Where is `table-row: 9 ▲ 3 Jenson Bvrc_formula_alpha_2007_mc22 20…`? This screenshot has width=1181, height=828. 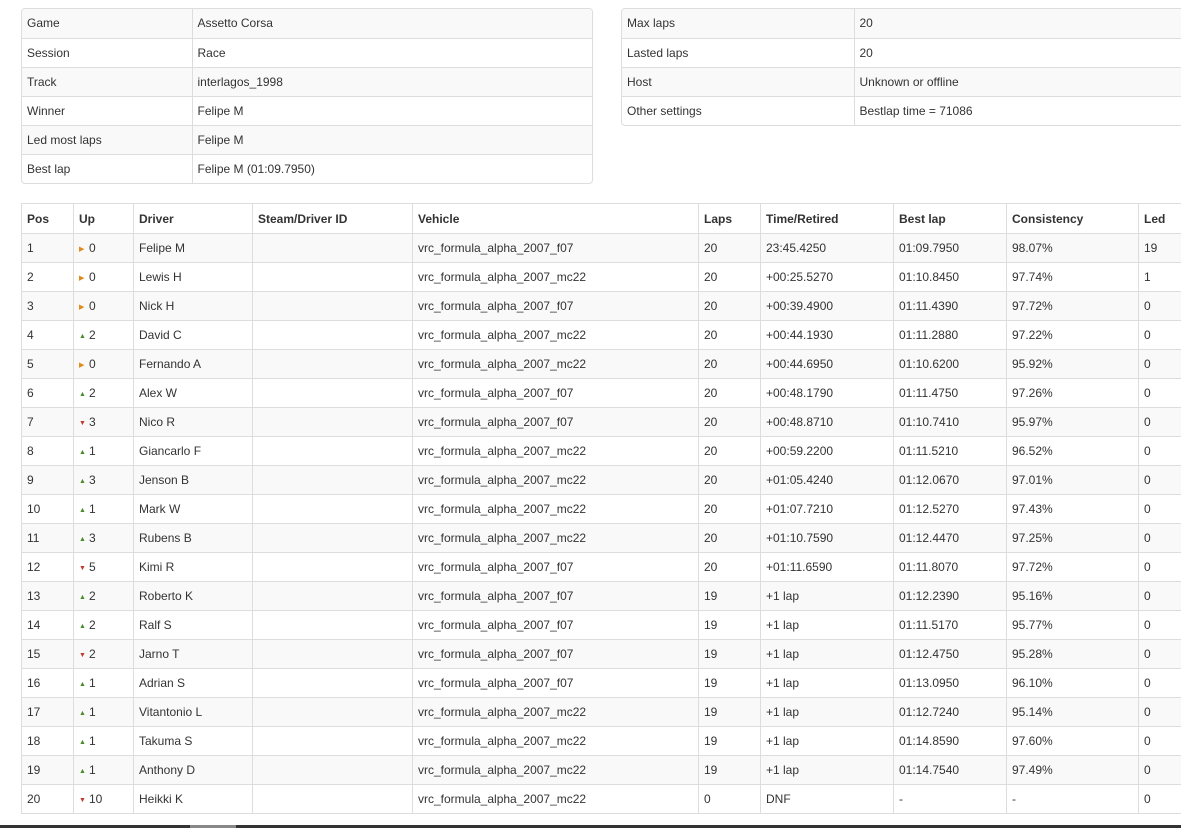
table-row: 9 ▲ 3 Jenson Bvrc_formula_alpha_2007_mc22 20… is located at coordinates (601, 480).